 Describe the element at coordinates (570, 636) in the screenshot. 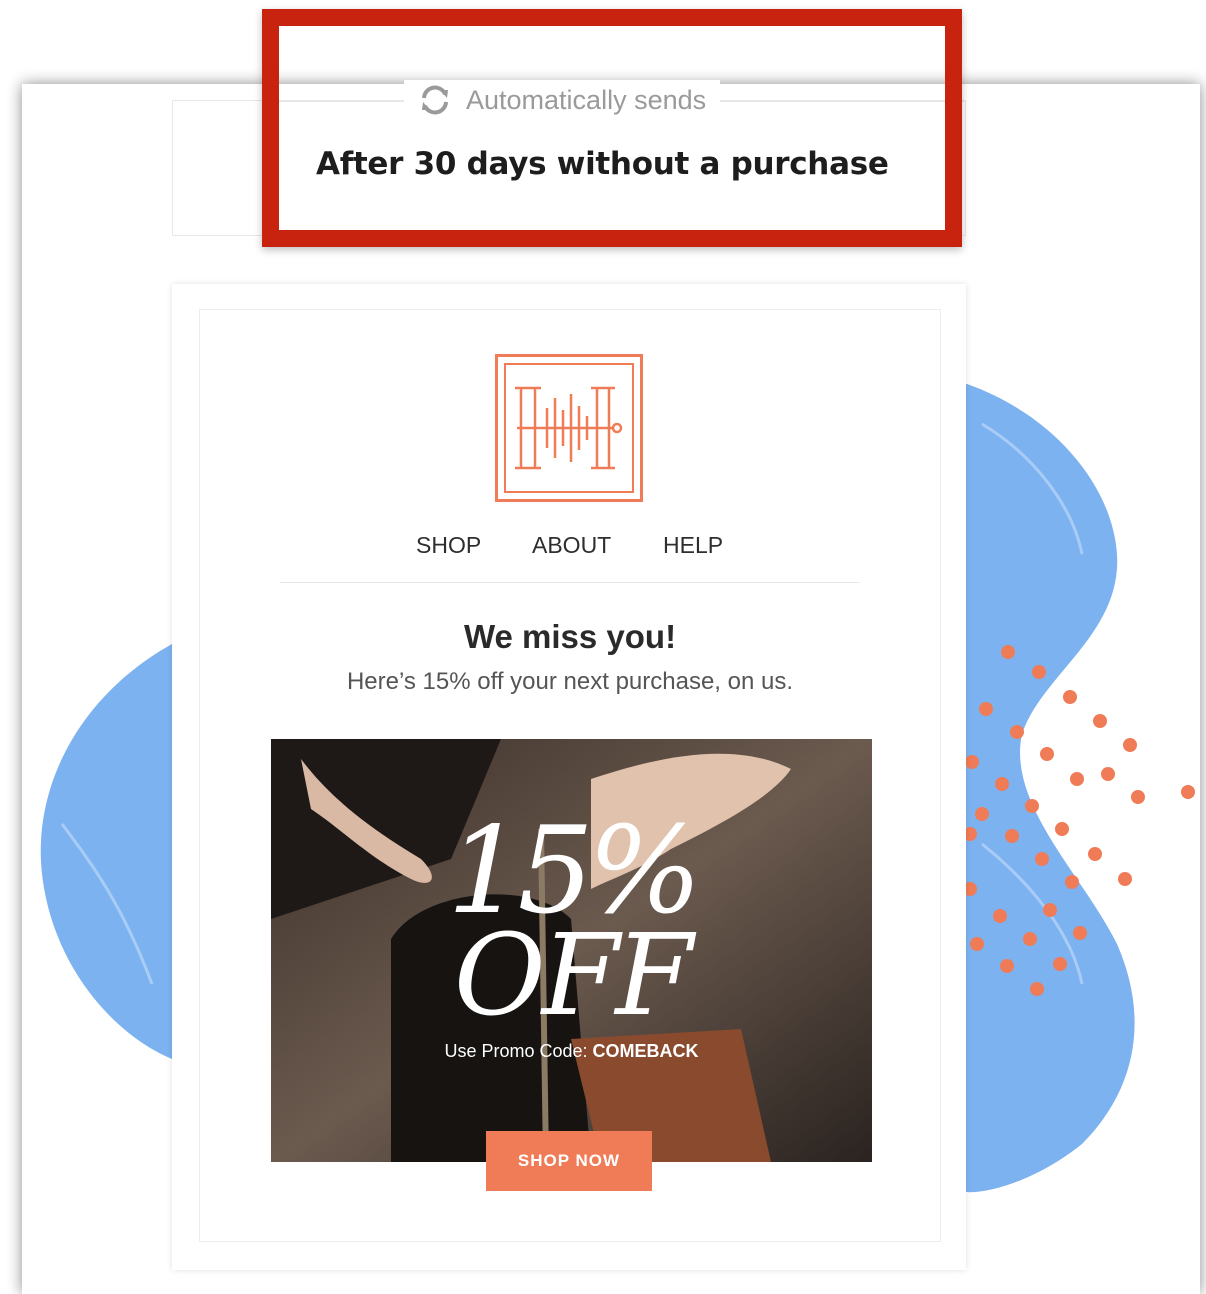

I see `email-headline: We miss you!` at that location.